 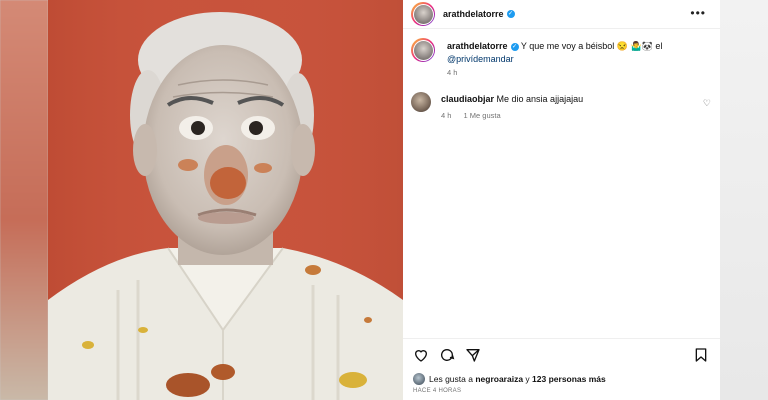 What do you see at coordinates (569, 379) in the screenshot?
I see `likes-others: 123 personas más` at bounding box center [569, 379].